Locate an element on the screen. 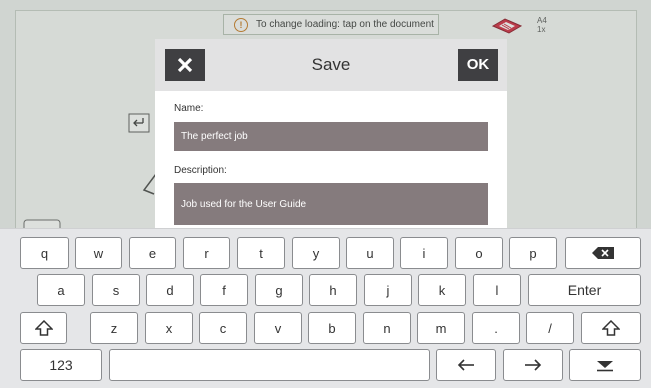 The height and width of the screenshot is (388, 651). arrow-right-icon is located at coordinates (533, 365).